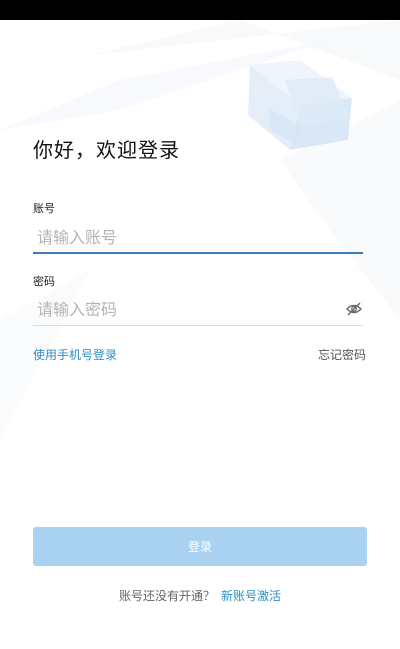 The image size is (400, 649). I want to click on password-field-wrapper, so click(198, 309).